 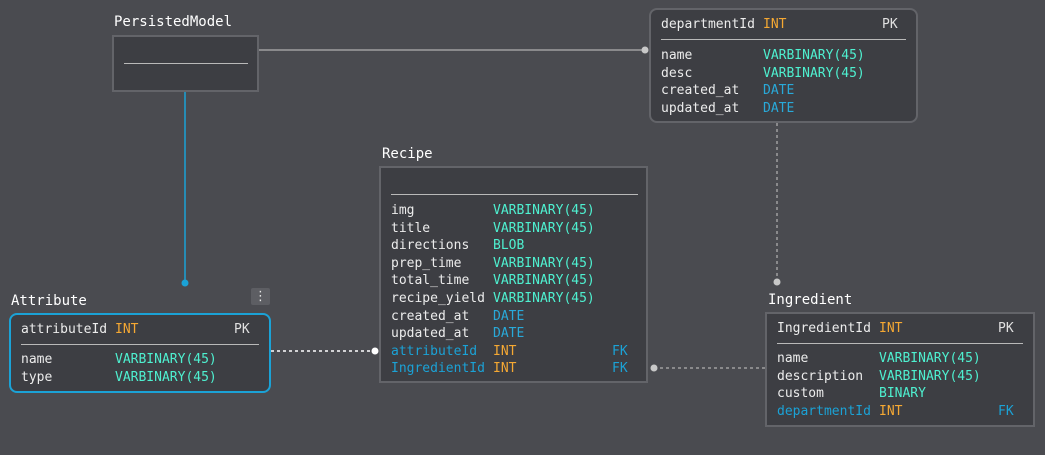 What do you see at coordinates (430, 246) in the screenshot?
I see `column-name: directions` at bounding box center [430, 246].